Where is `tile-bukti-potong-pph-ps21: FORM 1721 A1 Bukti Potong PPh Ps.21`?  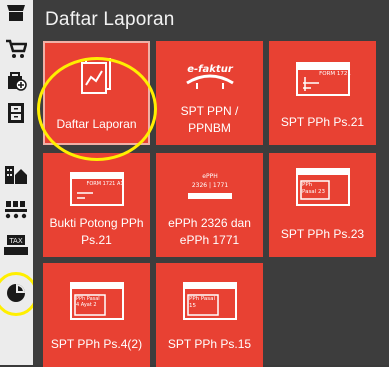
tile-bukti-potong-pph-ps21: FORM 1721 A1 Bukti Potong PPh Ps.21 is located at coordinates (96, 205).